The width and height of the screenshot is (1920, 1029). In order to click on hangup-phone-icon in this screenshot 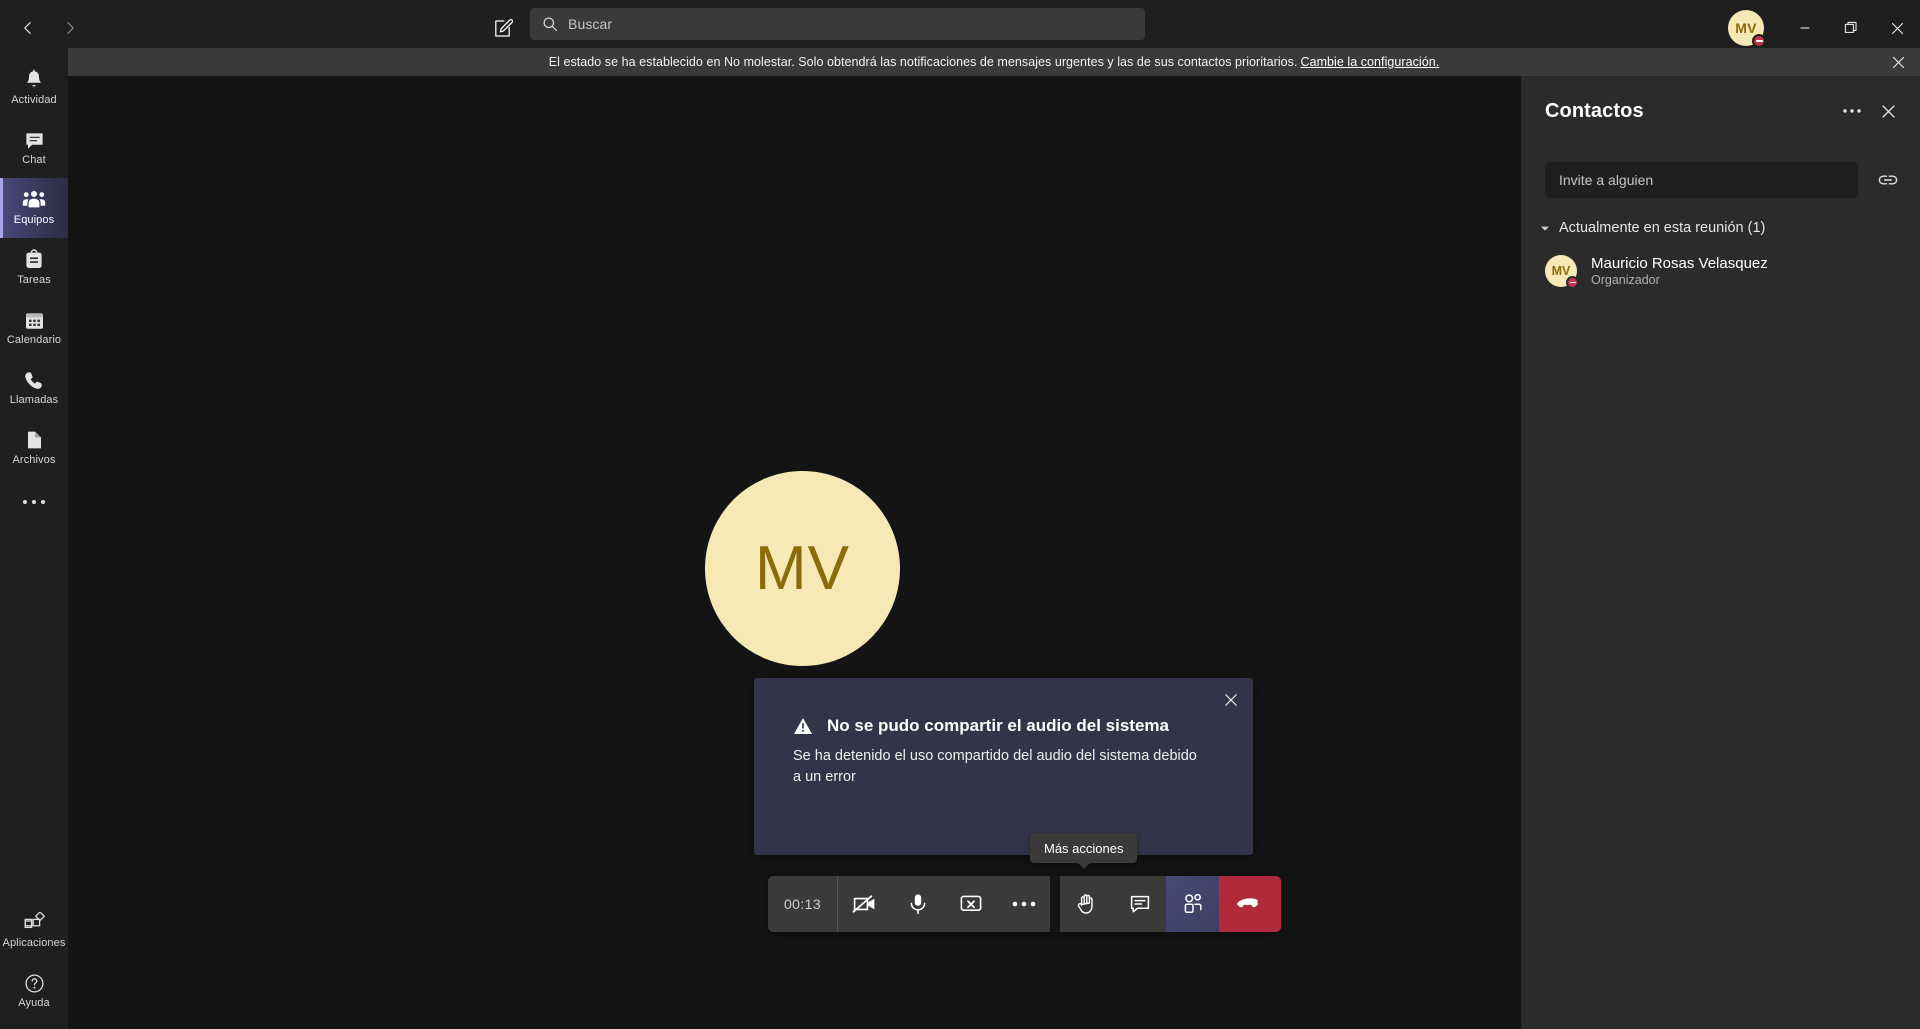, I will do `click(1247, 903)`.